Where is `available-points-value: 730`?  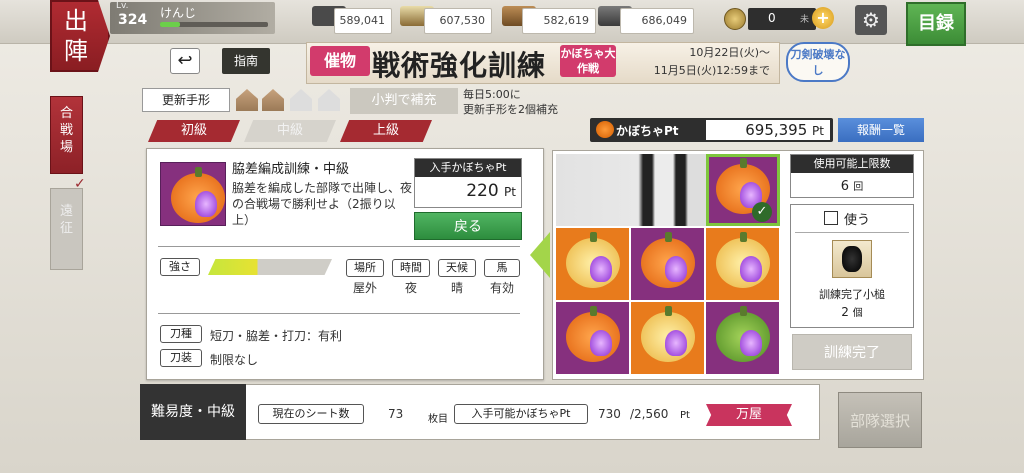
available-points-value: 730 is located at coordinates (609, 414).